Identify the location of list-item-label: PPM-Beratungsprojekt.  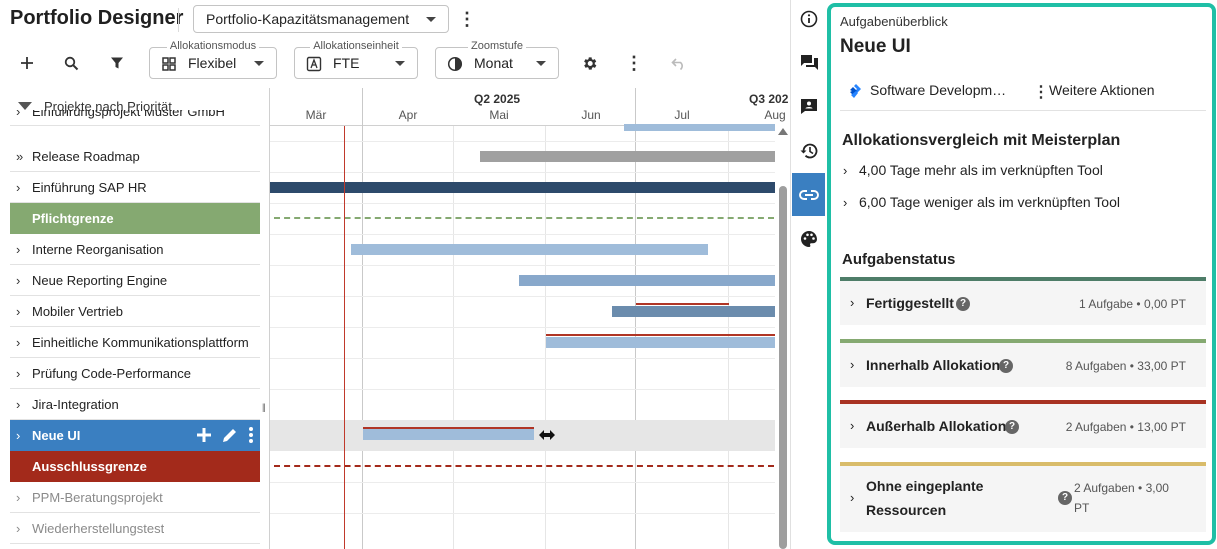
(97, 497).